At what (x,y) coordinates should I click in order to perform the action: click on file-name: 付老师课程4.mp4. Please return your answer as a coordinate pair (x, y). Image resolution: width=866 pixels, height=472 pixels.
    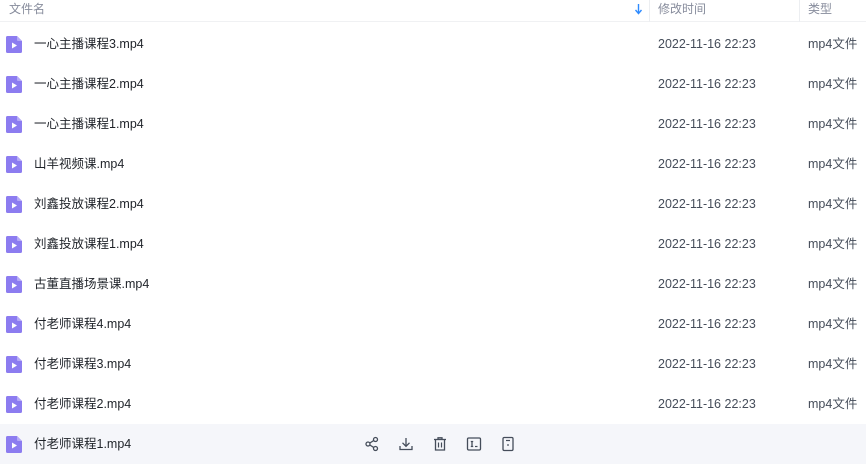
    Looking at the image, I should click on (82, 324).